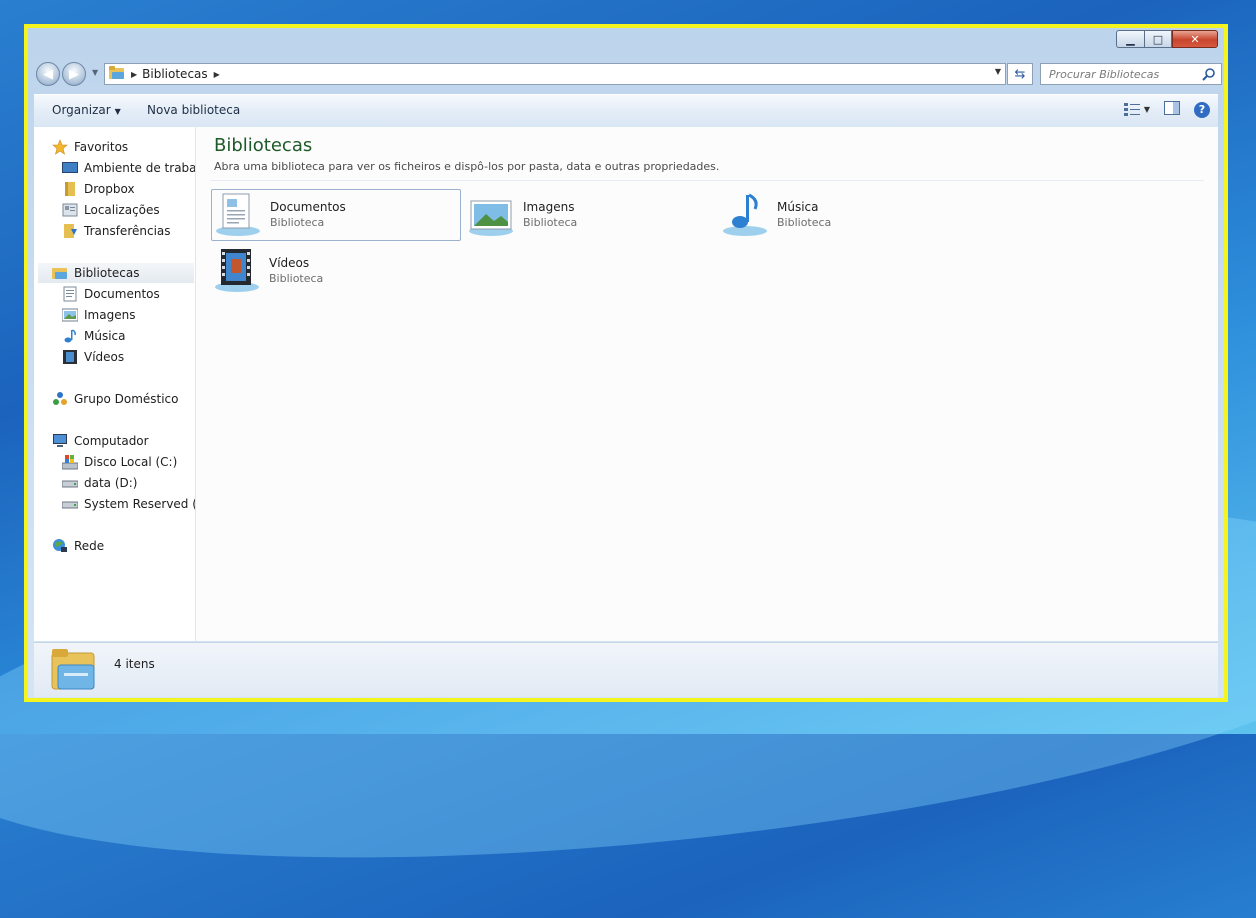  What do you see at coordinates (123, 546) in the screenshot?
I see `sidebar-item-network: Rede` at bounding box center [123, 546].